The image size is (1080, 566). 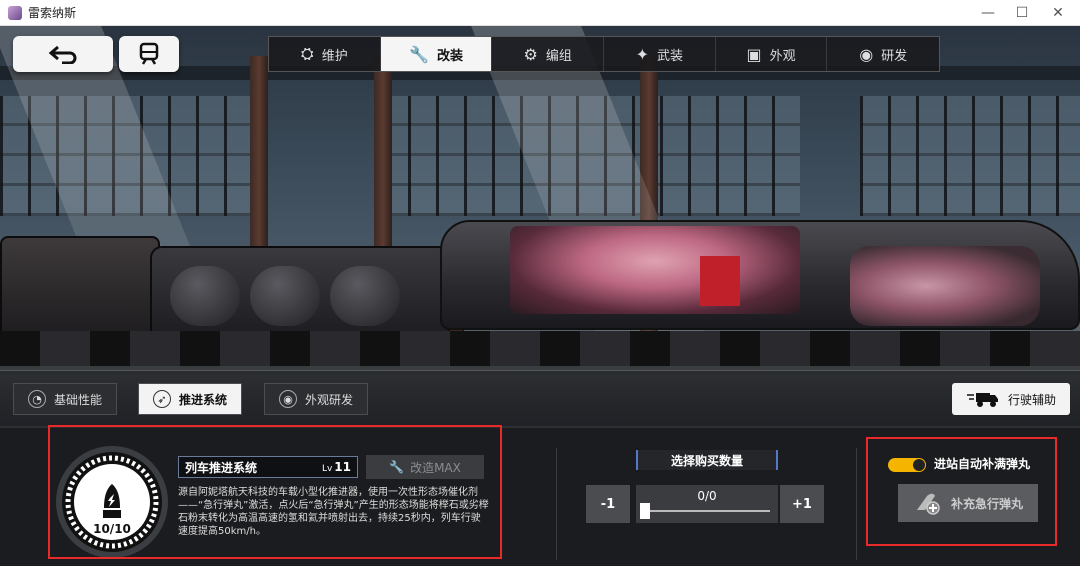 I want to click on tab-modify: 🔧 改装, so click(x=436, y=54).